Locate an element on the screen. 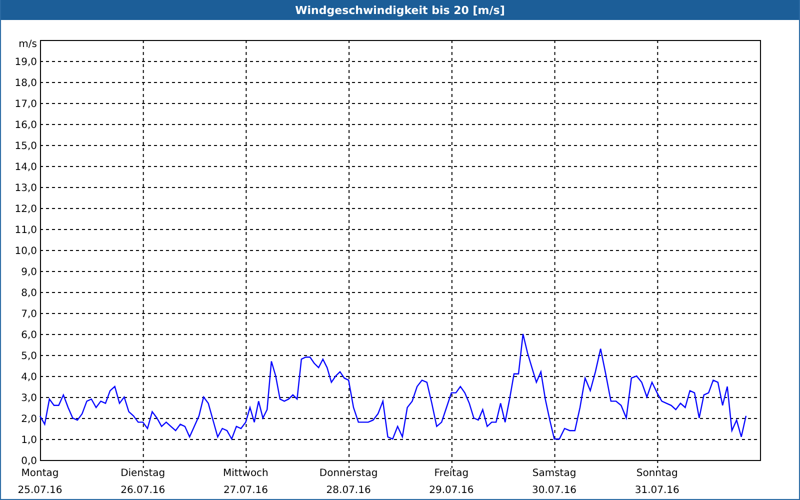 Image resolution: width=800 pixels, height=500 pixels. y-tick-label: 9,0 is located at coordinates (29, 272).